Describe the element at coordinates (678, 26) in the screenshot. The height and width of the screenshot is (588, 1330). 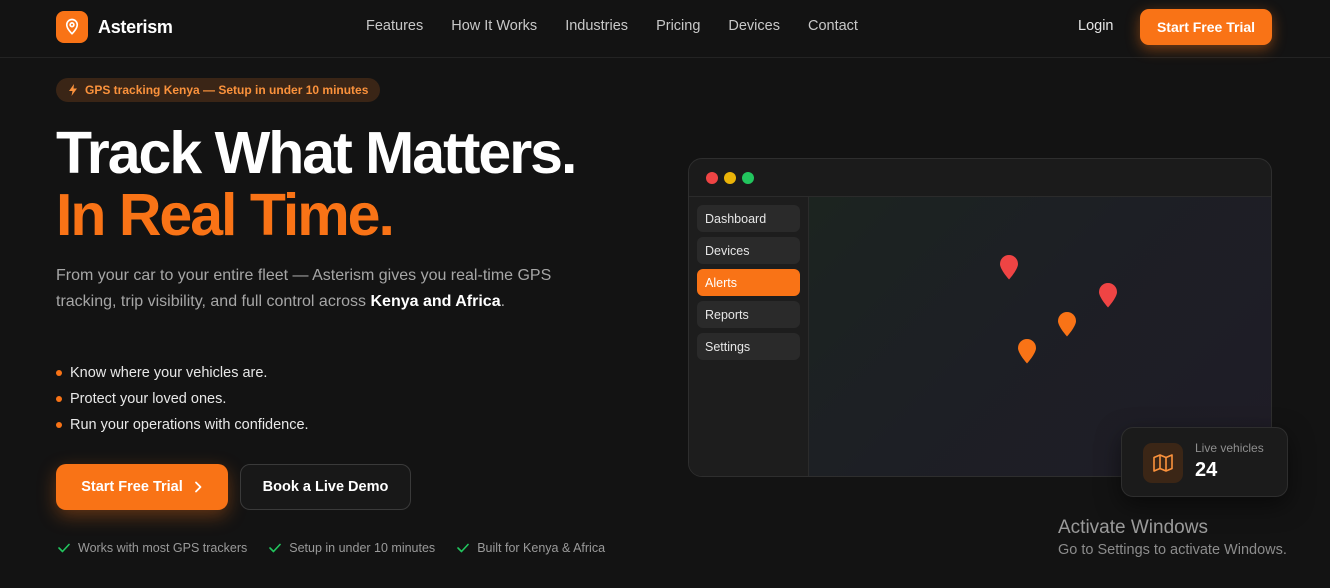
I see `nav-link-pricing: Pricing` at that location.